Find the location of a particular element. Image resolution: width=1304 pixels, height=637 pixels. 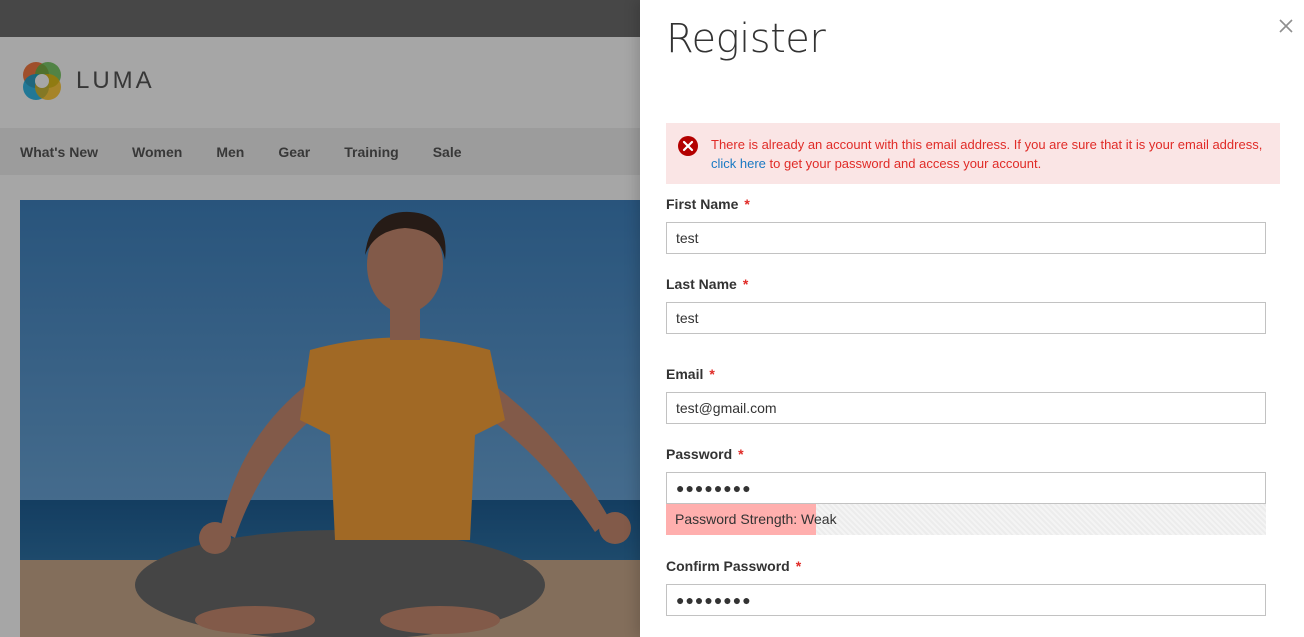

email-label: Email * is located at coordinates (966, 376).